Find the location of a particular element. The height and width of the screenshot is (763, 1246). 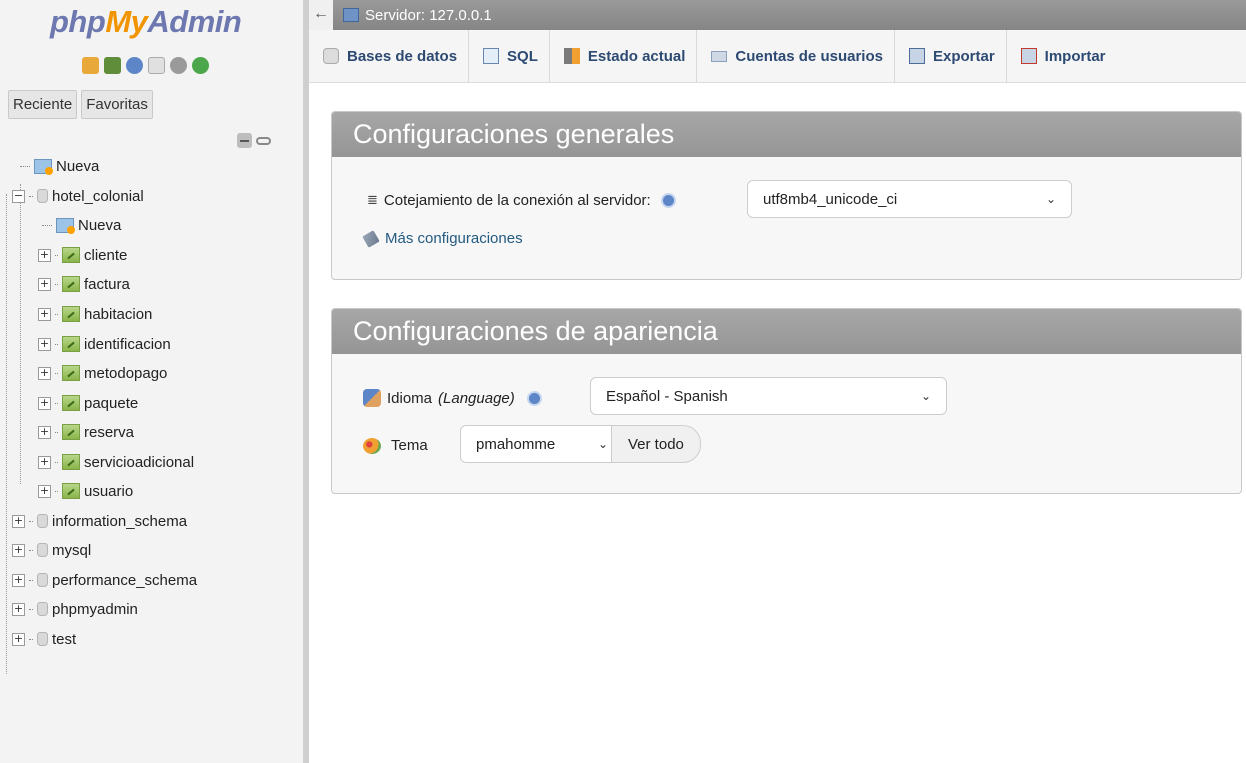

tree-item-label: habitacion is located at coordinates (118, 314).